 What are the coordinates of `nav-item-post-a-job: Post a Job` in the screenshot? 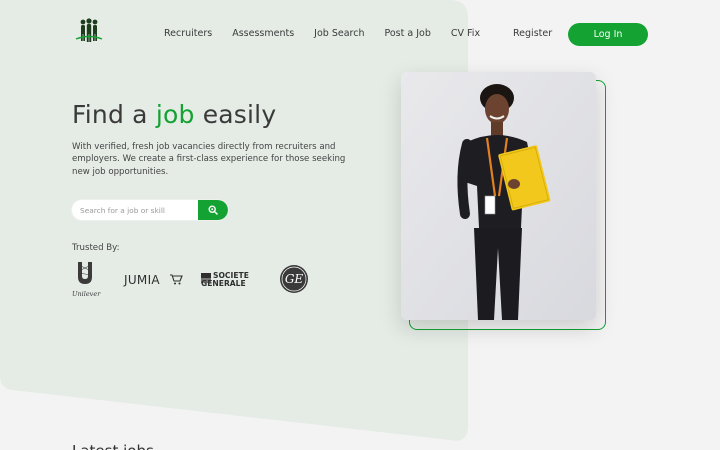 It's located at (407, 33).